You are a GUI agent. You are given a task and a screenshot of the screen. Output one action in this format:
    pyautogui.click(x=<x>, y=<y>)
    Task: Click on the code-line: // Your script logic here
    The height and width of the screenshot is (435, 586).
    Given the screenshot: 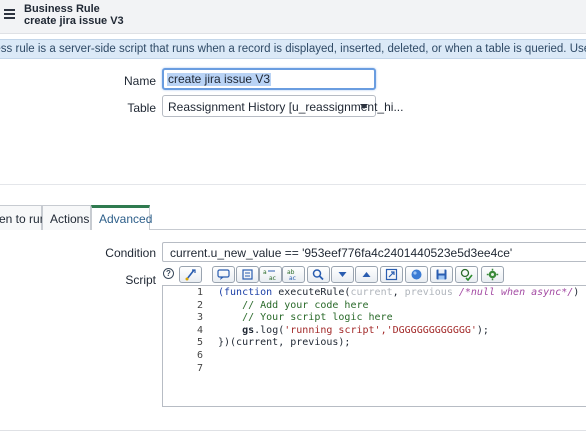 What is the action you would take?
    pyautogui.click(x=305, y=317)
    